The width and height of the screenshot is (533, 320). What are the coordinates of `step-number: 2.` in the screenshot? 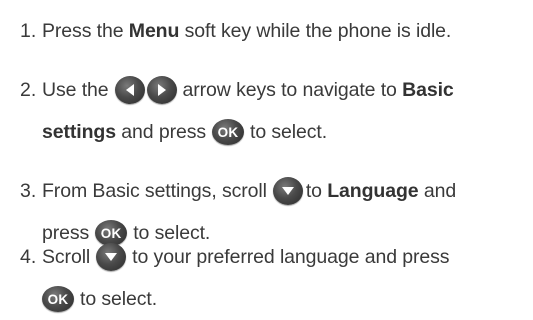 It's located at (28, 89).